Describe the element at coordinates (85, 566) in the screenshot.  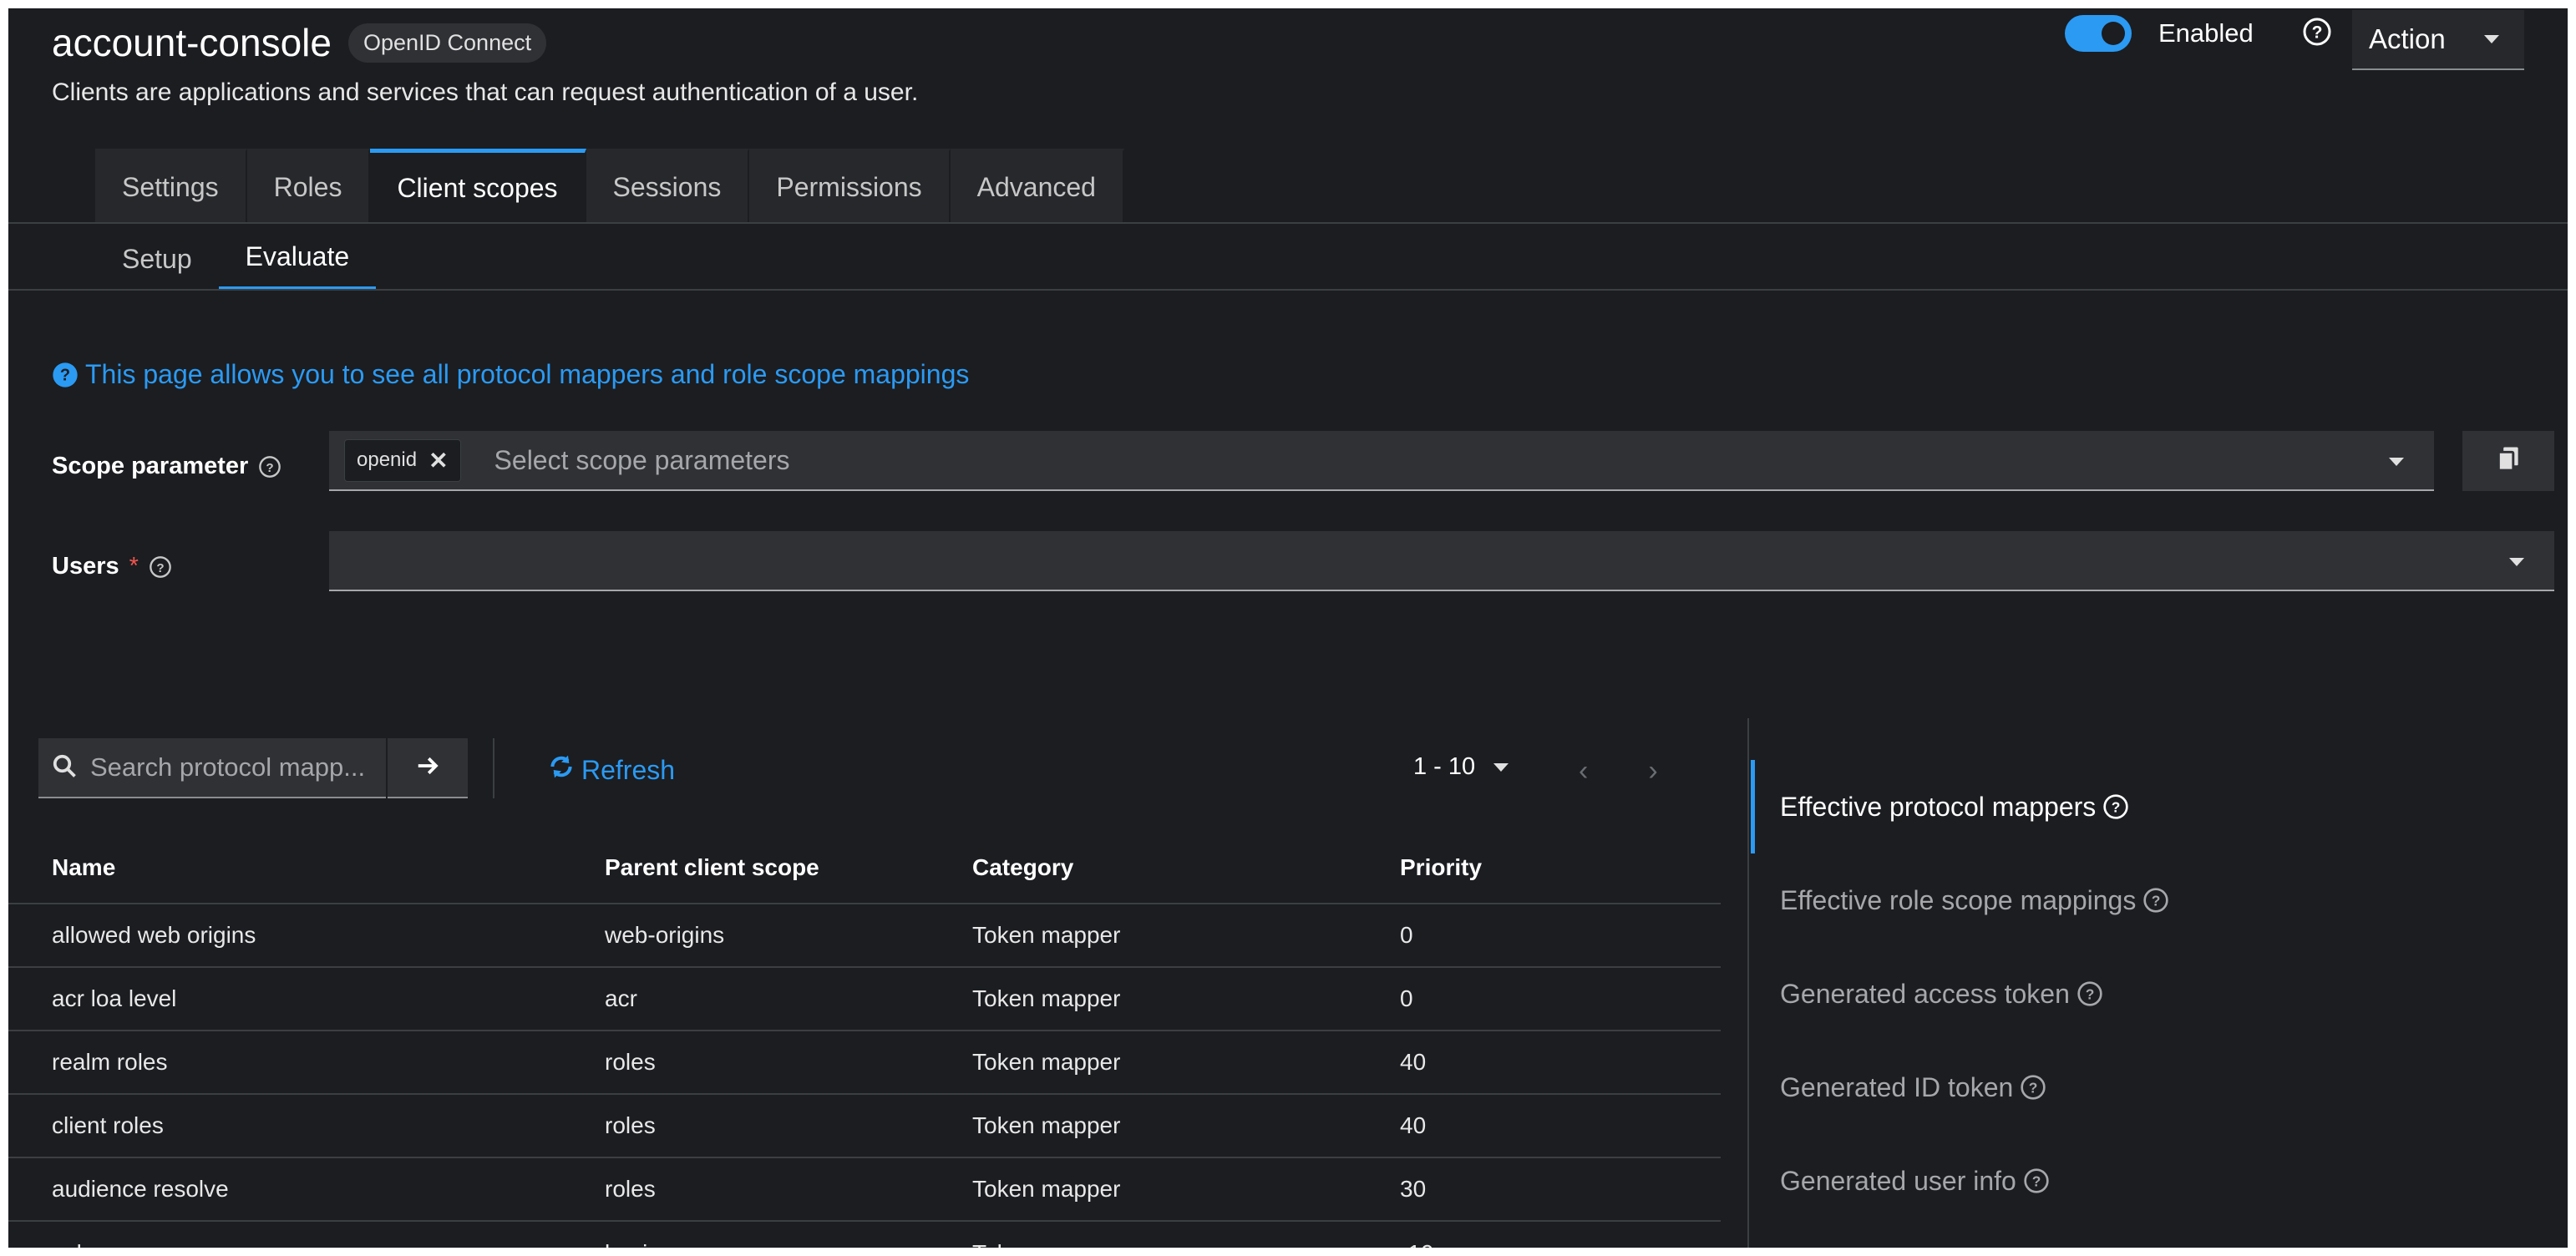
I see `users-label-text: Users` at that location.